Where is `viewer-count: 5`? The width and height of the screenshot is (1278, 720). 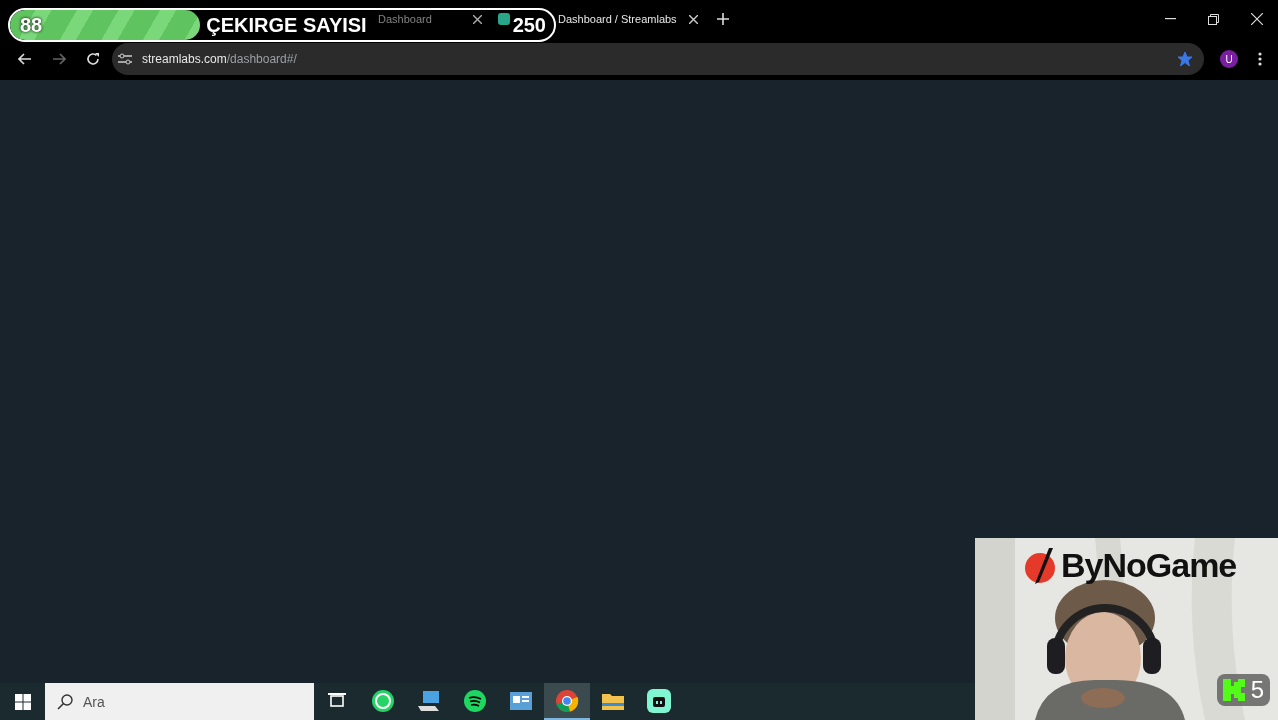 viewer-count: 5 is located at coordinates (1257, 690).